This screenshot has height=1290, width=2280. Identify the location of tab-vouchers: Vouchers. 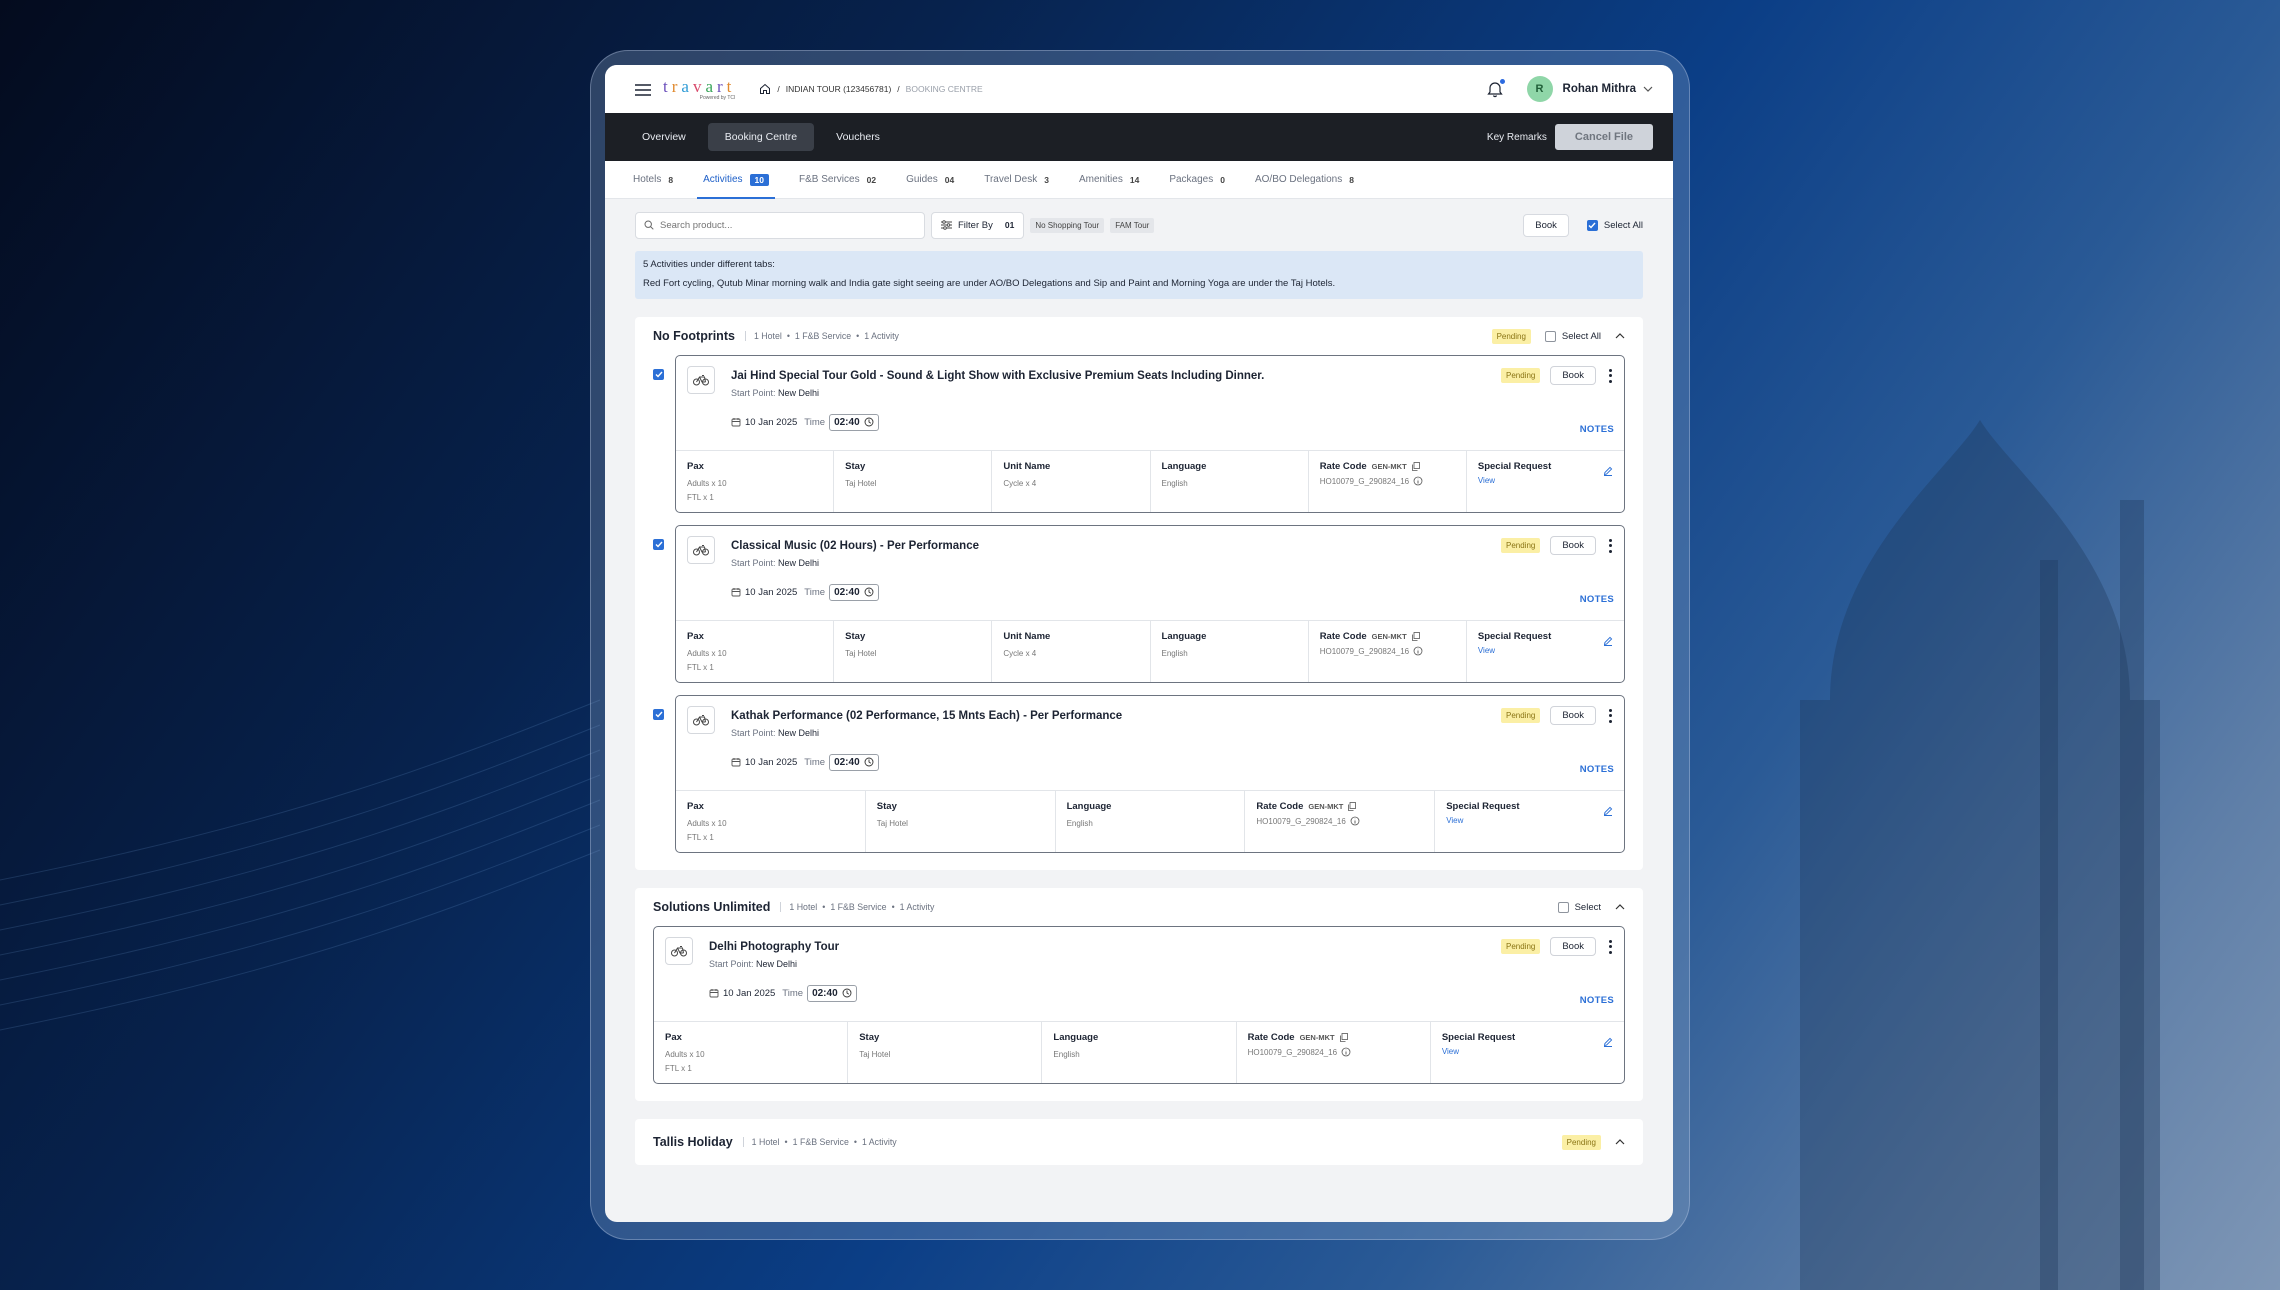
(858, 137).